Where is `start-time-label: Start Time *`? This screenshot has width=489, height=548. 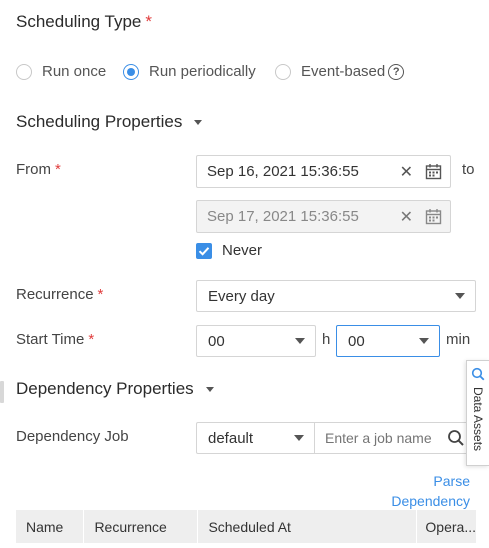
start-time-label: Start Time * is located at coordinates (55, 339).